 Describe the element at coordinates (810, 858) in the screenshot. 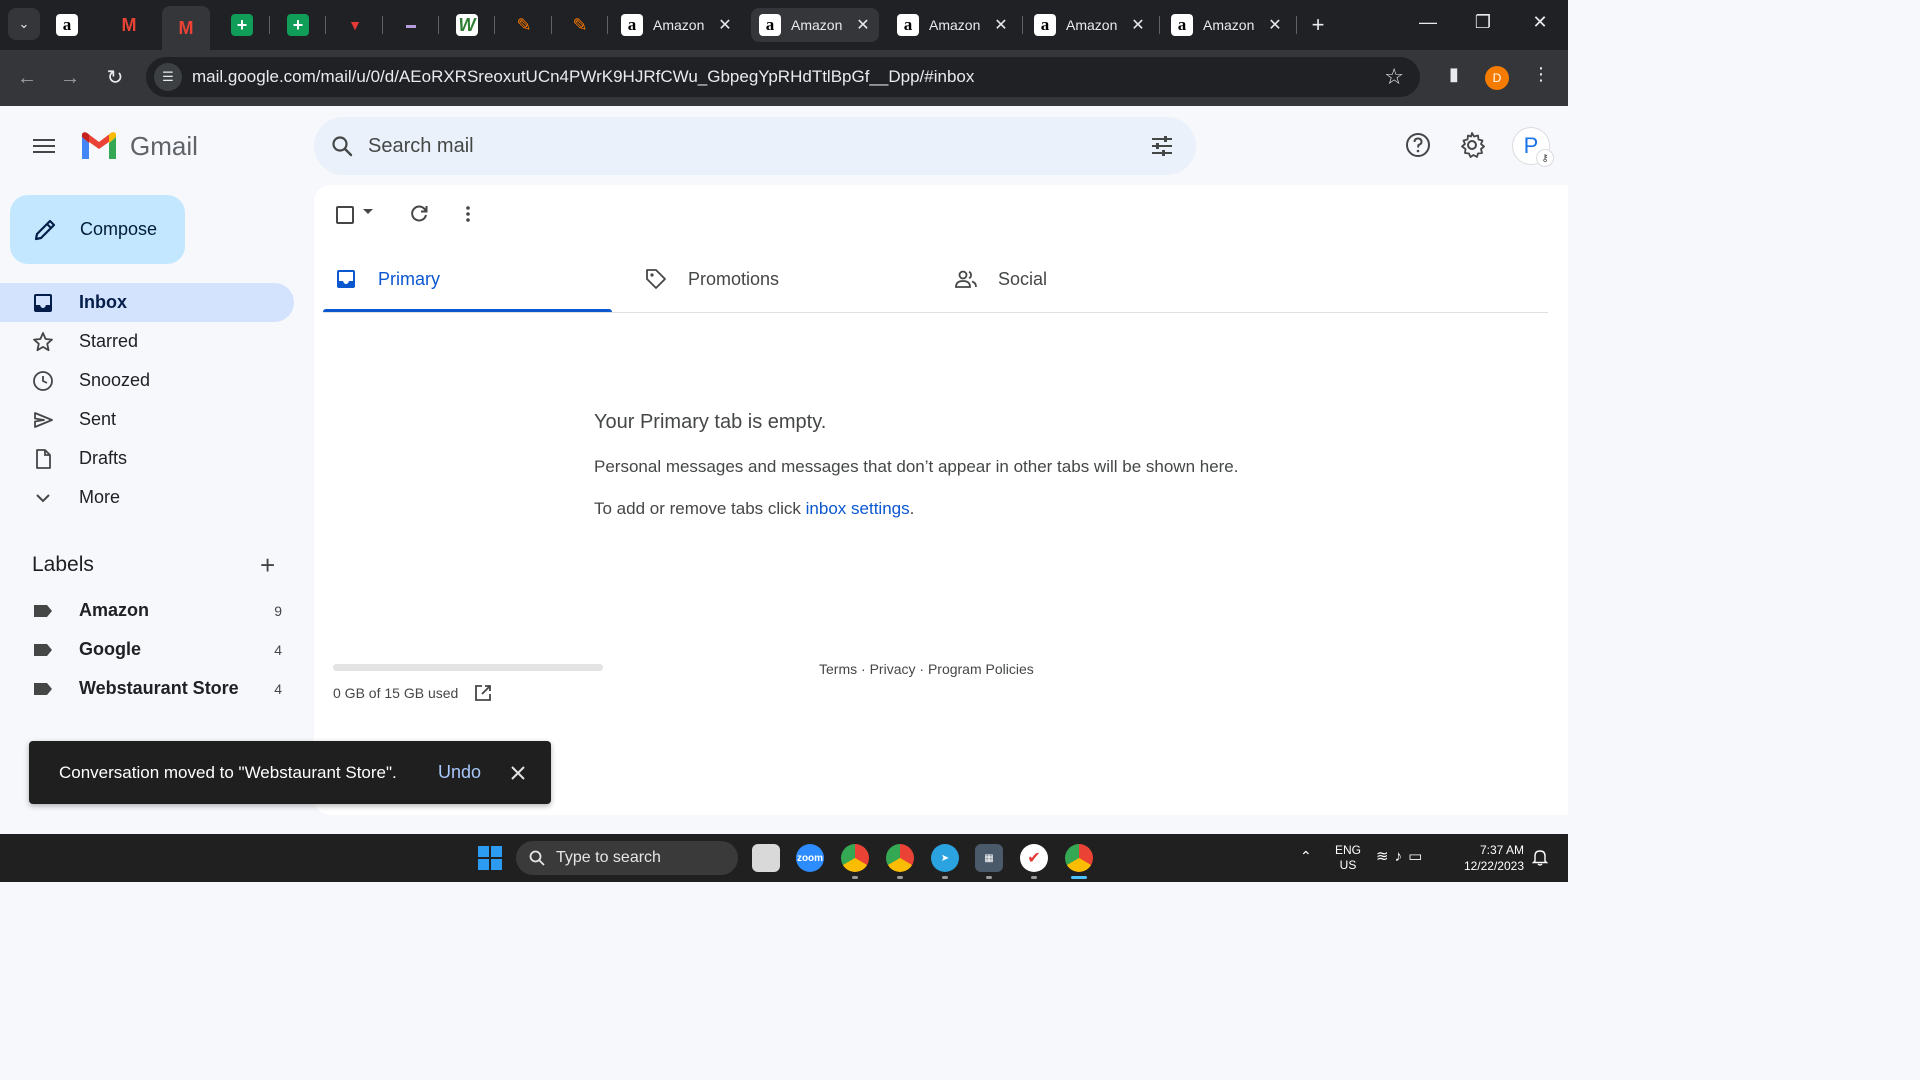

I see `taskbar-app-zoom-icon: zoom` at that location.